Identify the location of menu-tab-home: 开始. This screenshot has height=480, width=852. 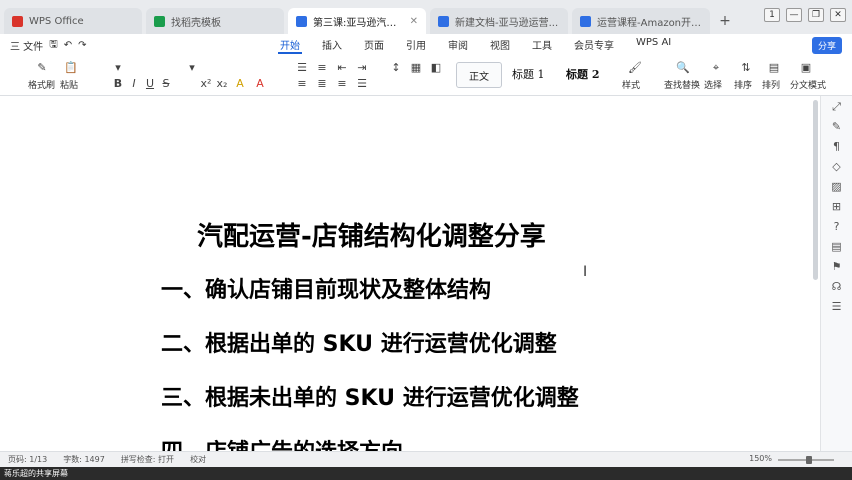
(290, 45).